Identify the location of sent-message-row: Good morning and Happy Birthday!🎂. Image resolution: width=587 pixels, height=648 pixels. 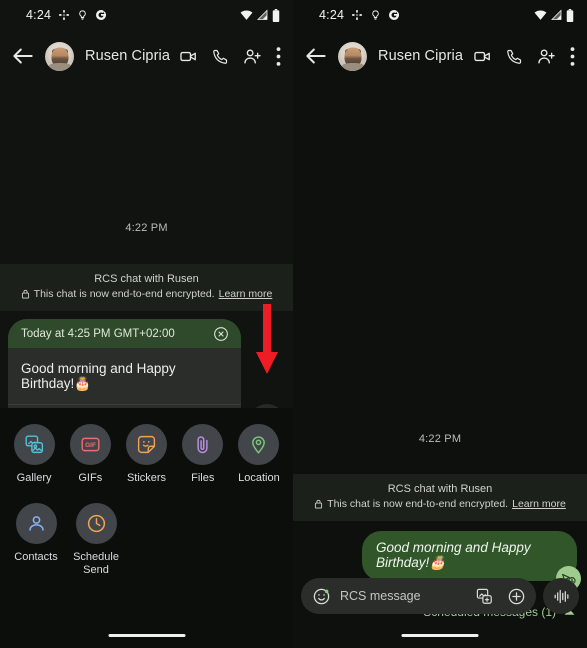
(440, 556).